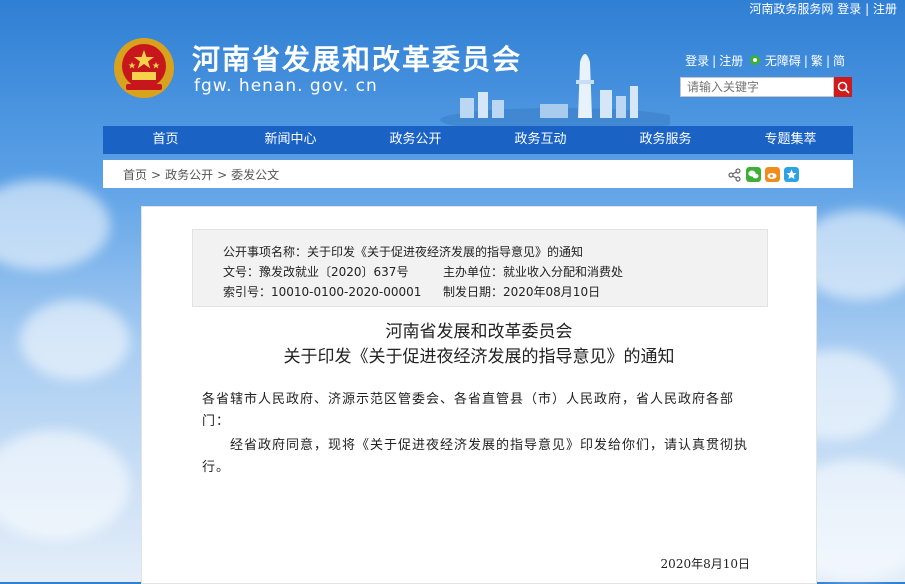 This screenshot has width=905, height=584. I want to click on document-date: 2020年8月10日, so click(705, 564).